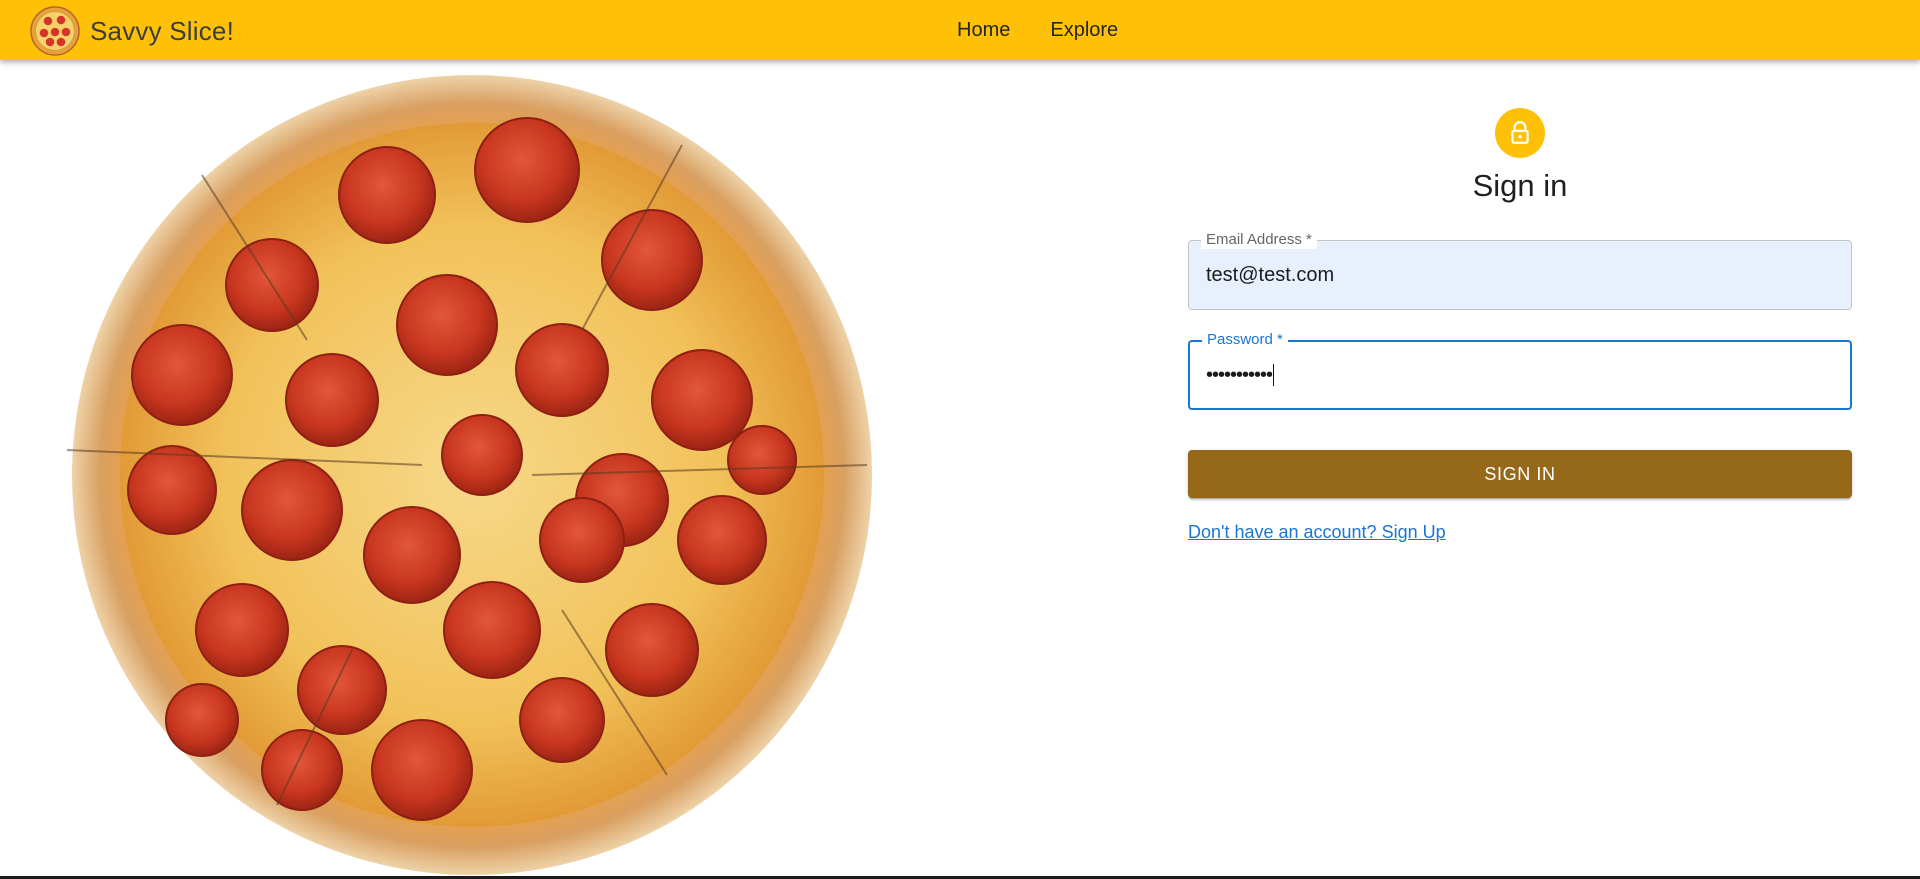  Describe the element at coordinates (1270, 274) in the screenshot. I see `email-input-value: test@test.com` at that location.